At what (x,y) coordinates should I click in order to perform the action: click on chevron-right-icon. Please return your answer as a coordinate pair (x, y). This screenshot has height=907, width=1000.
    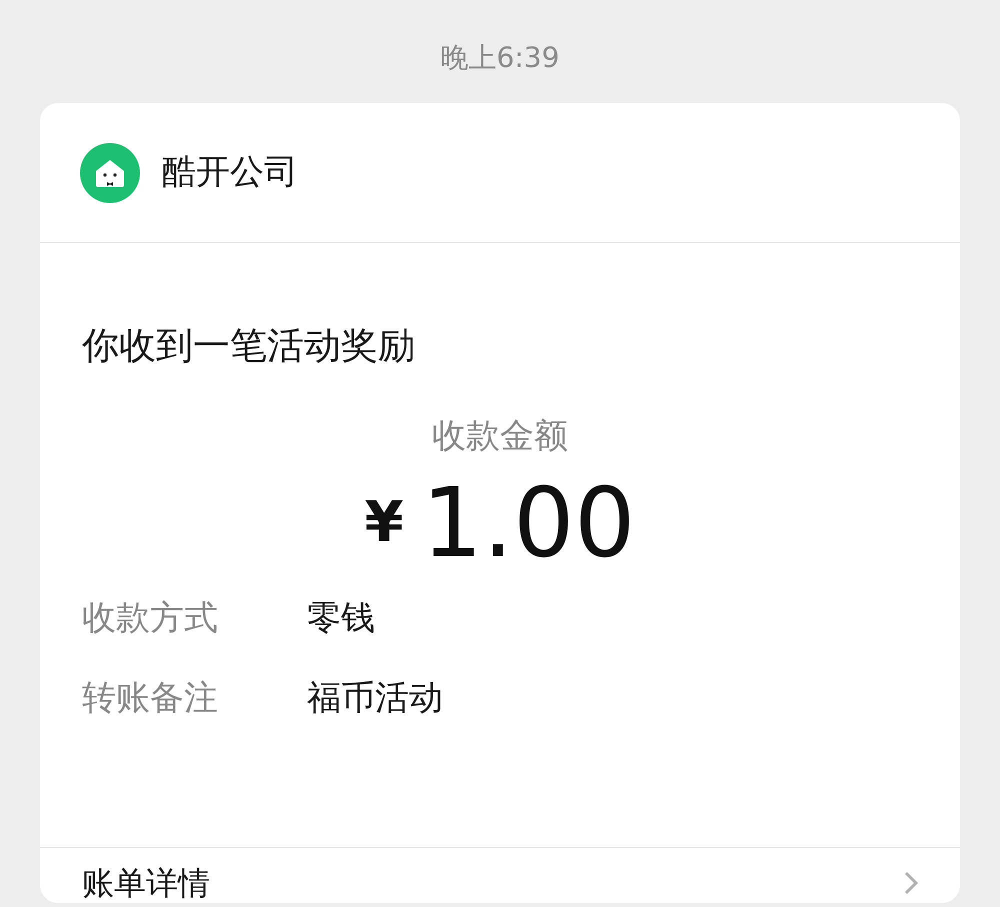
    Looking at the image, I should click on (911, 883).